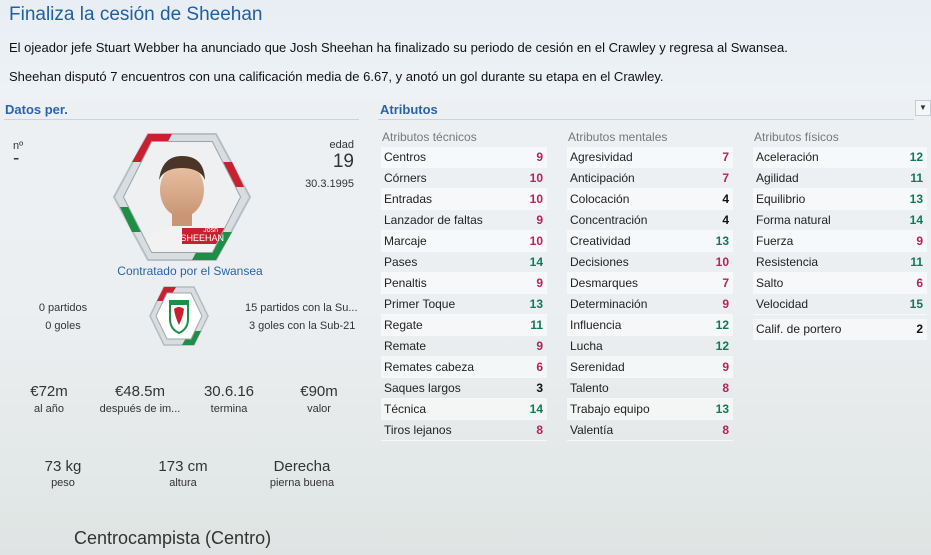 The image size is (931, 555). Describe the element at coordinates (173, 538) in the screenshot. I see `player-position: Centrocampista (Centro)` at that location.